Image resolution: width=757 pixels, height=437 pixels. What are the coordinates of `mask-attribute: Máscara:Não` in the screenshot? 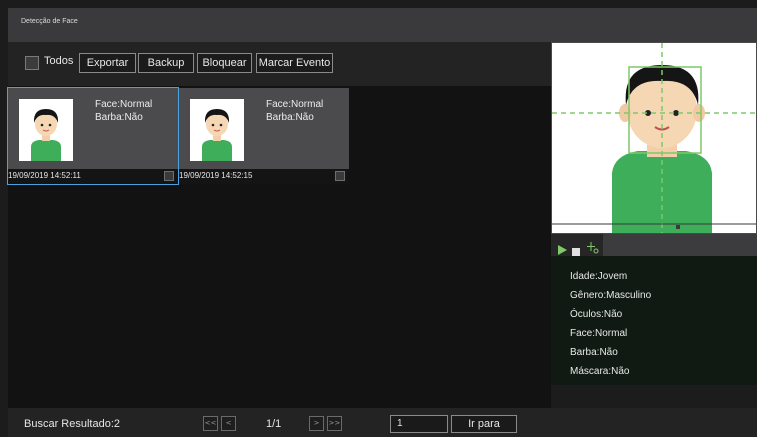 It's located at (600, 371).